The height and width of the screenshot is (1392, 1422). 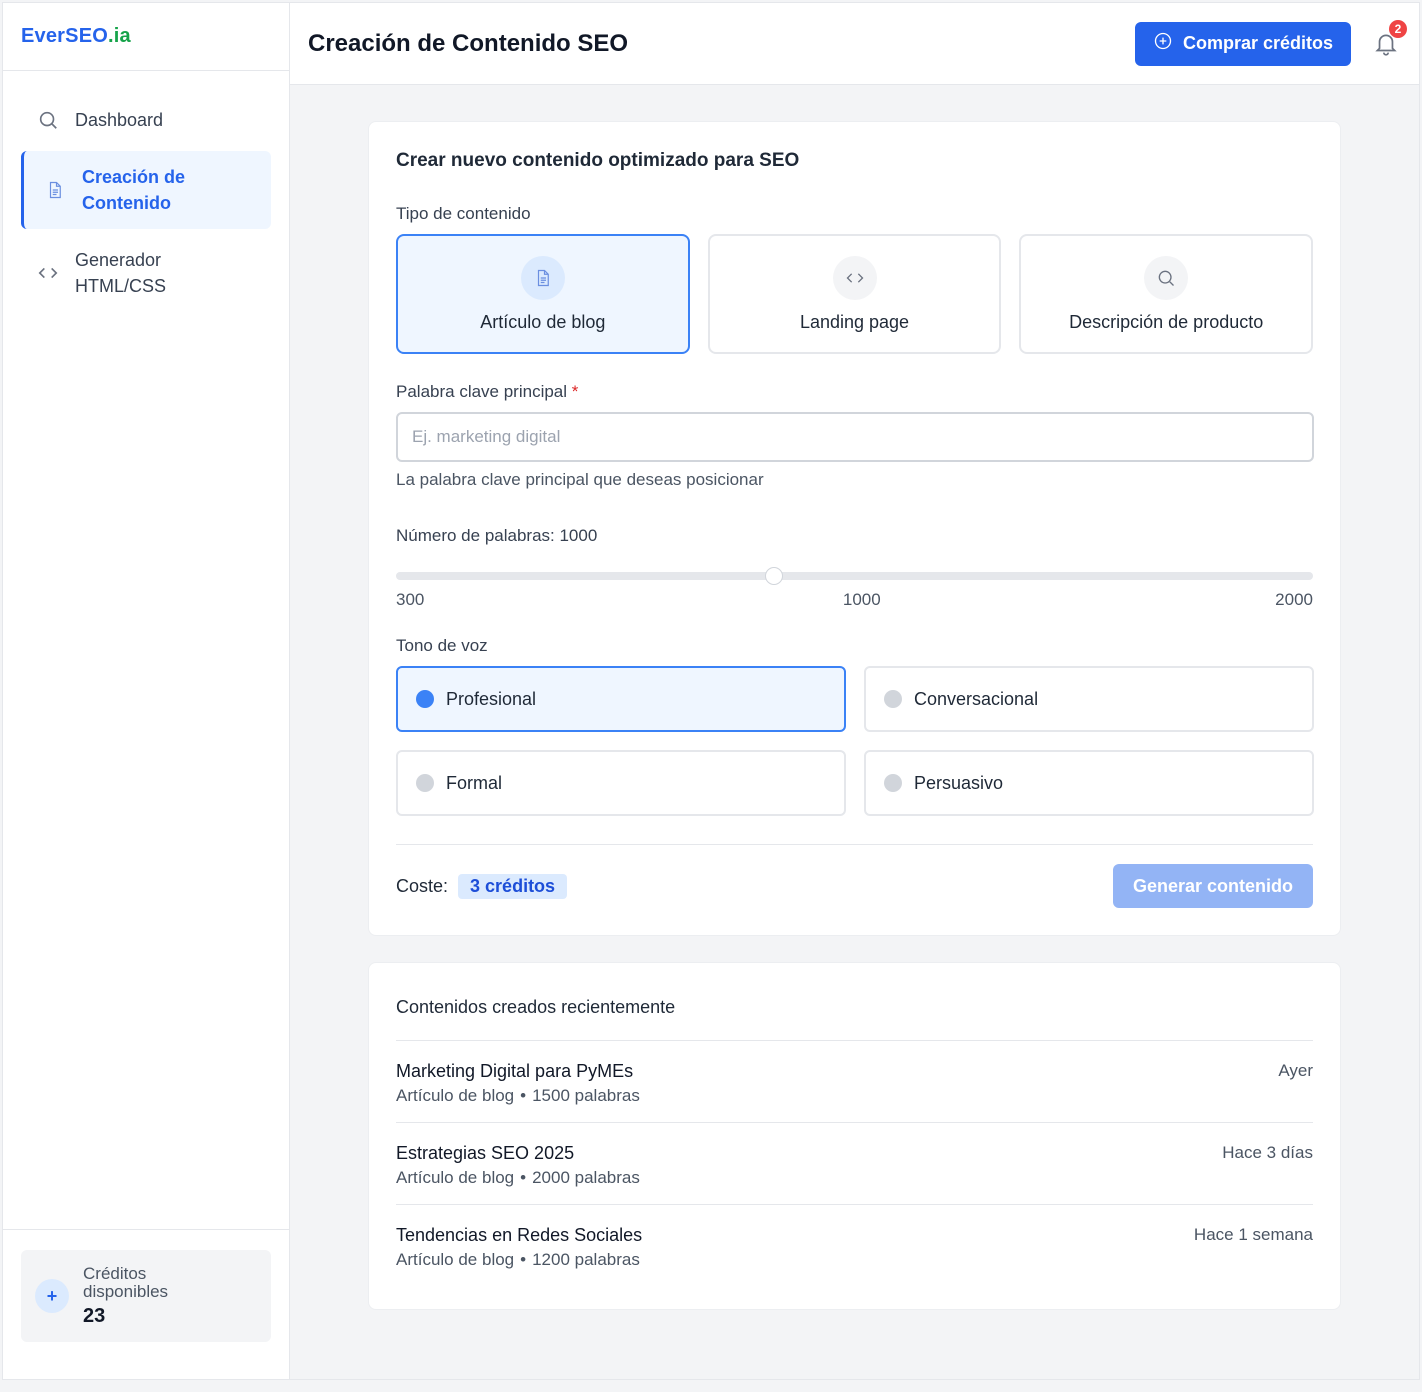 I want to click on brand-suffix: .ia, so click(x=119, y=36).